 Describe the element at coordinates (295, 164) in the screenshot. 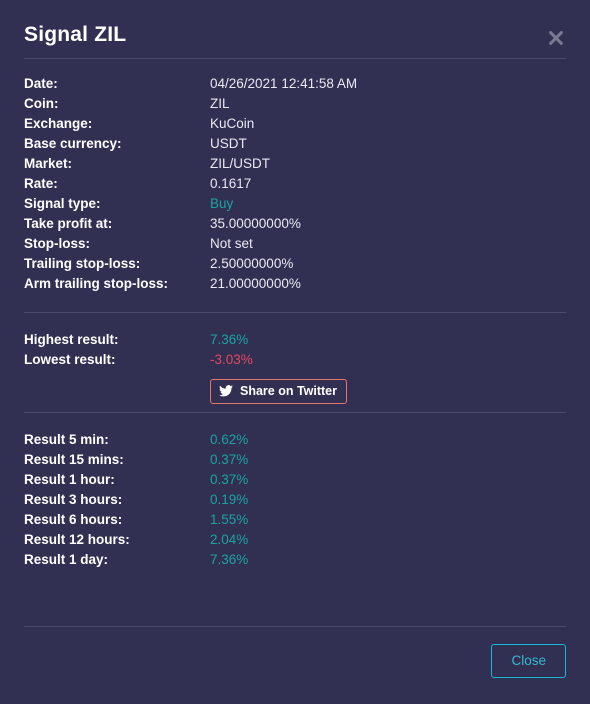

I see `detail-row: Market: ZIL/USDT` at that location.